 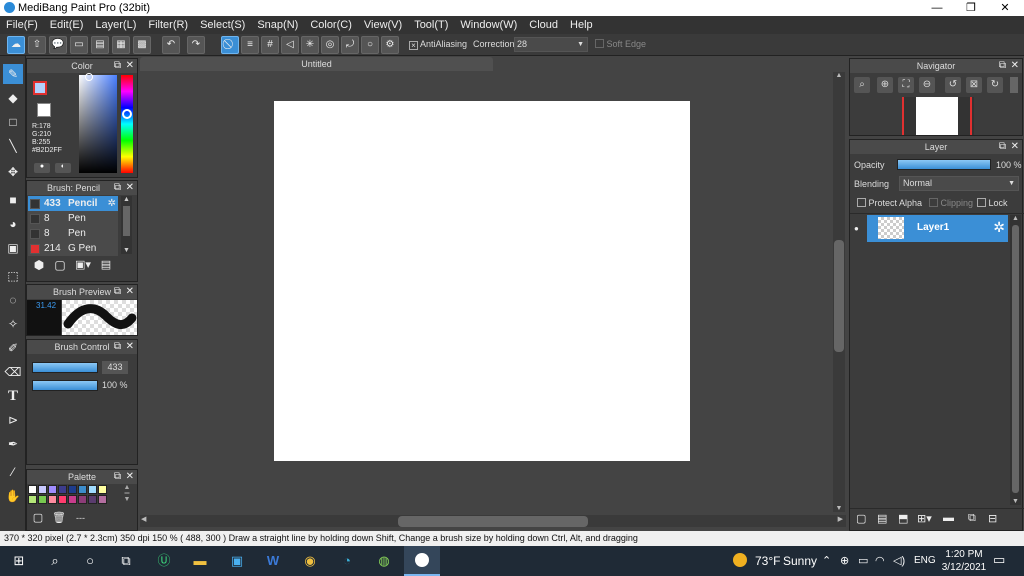 I want to click on brush-settings-icon: ▤, so click(x=106, y=266).